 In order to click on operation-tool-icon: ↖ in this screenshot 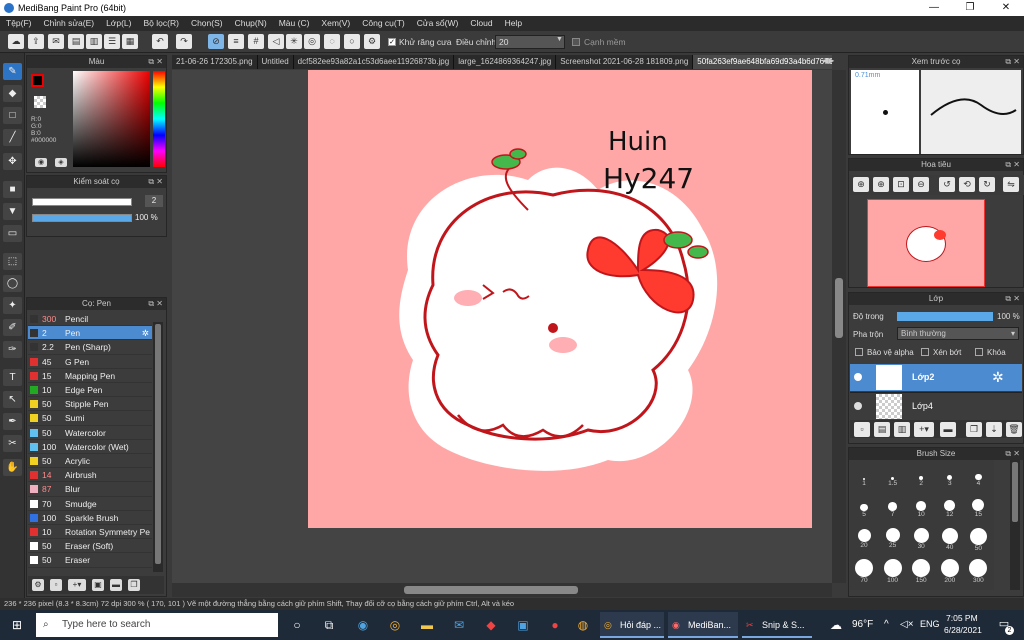, I will do `click(12, 399)`.